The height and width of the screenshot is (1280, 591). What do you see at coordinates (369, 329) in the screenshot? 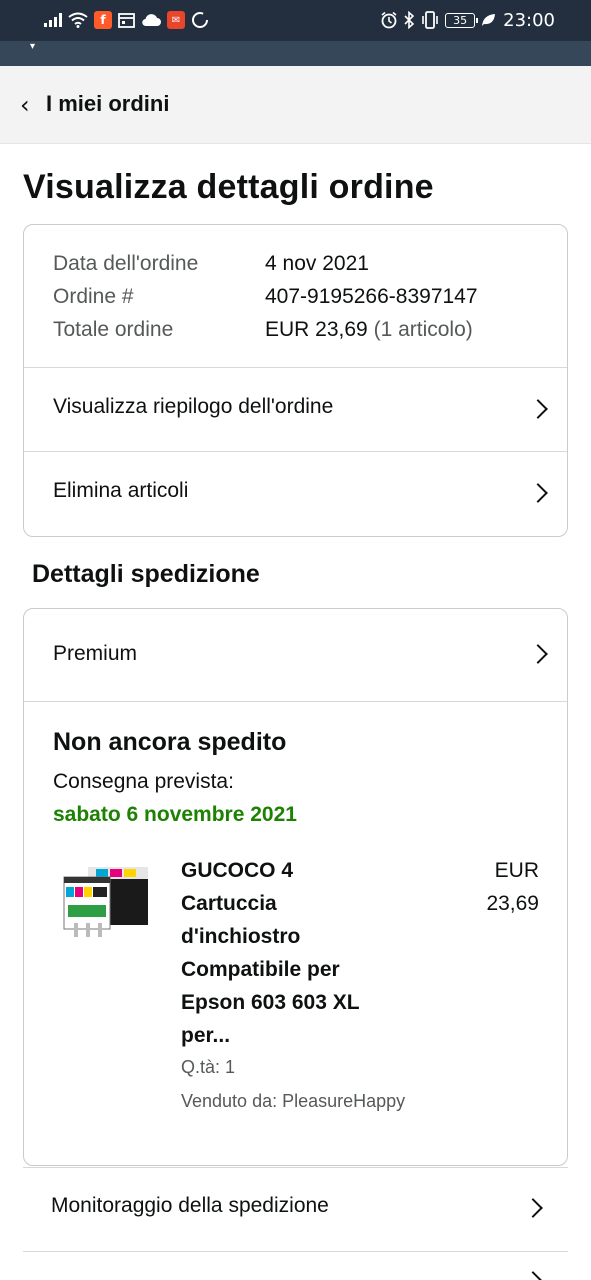
I see `order-total: EUR 23,69 (1 articolo)` at bounding box center [369, 329].